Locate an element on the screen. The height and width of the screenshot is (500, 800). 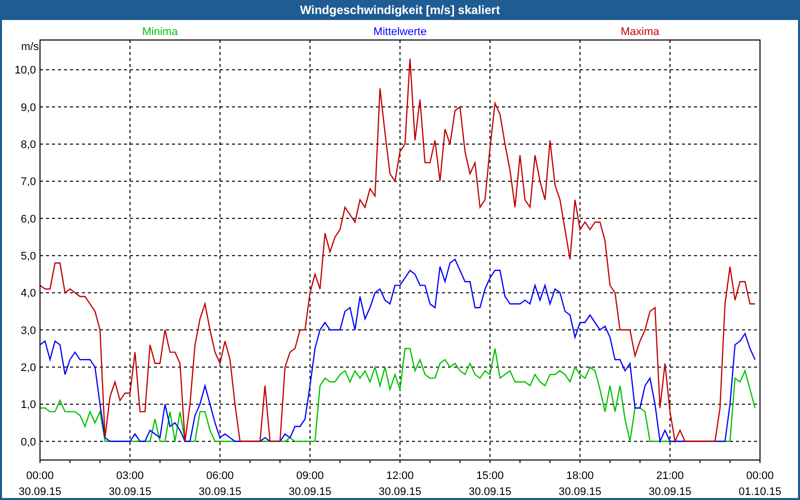
y-tick-label: 1,0 is located at coordinates (28, 405).